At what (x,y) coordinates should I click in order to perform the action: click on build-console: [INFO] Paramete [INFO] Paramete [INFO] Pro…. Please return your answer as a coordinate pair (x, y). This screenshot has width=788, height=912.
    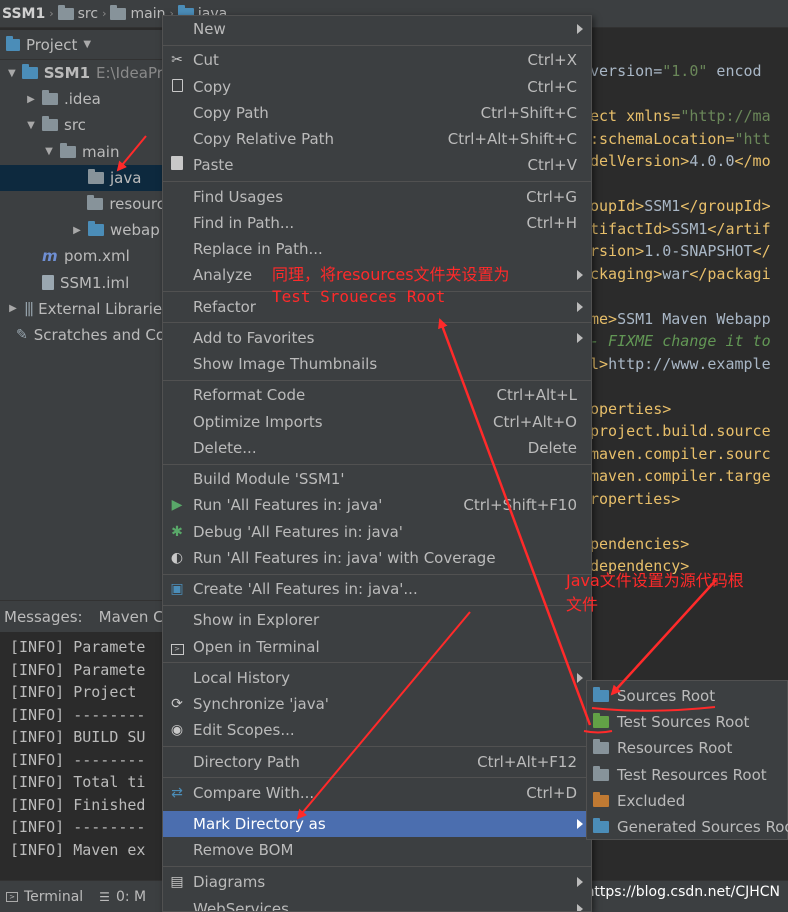
    Looking at the image, I should click on (85, 756).